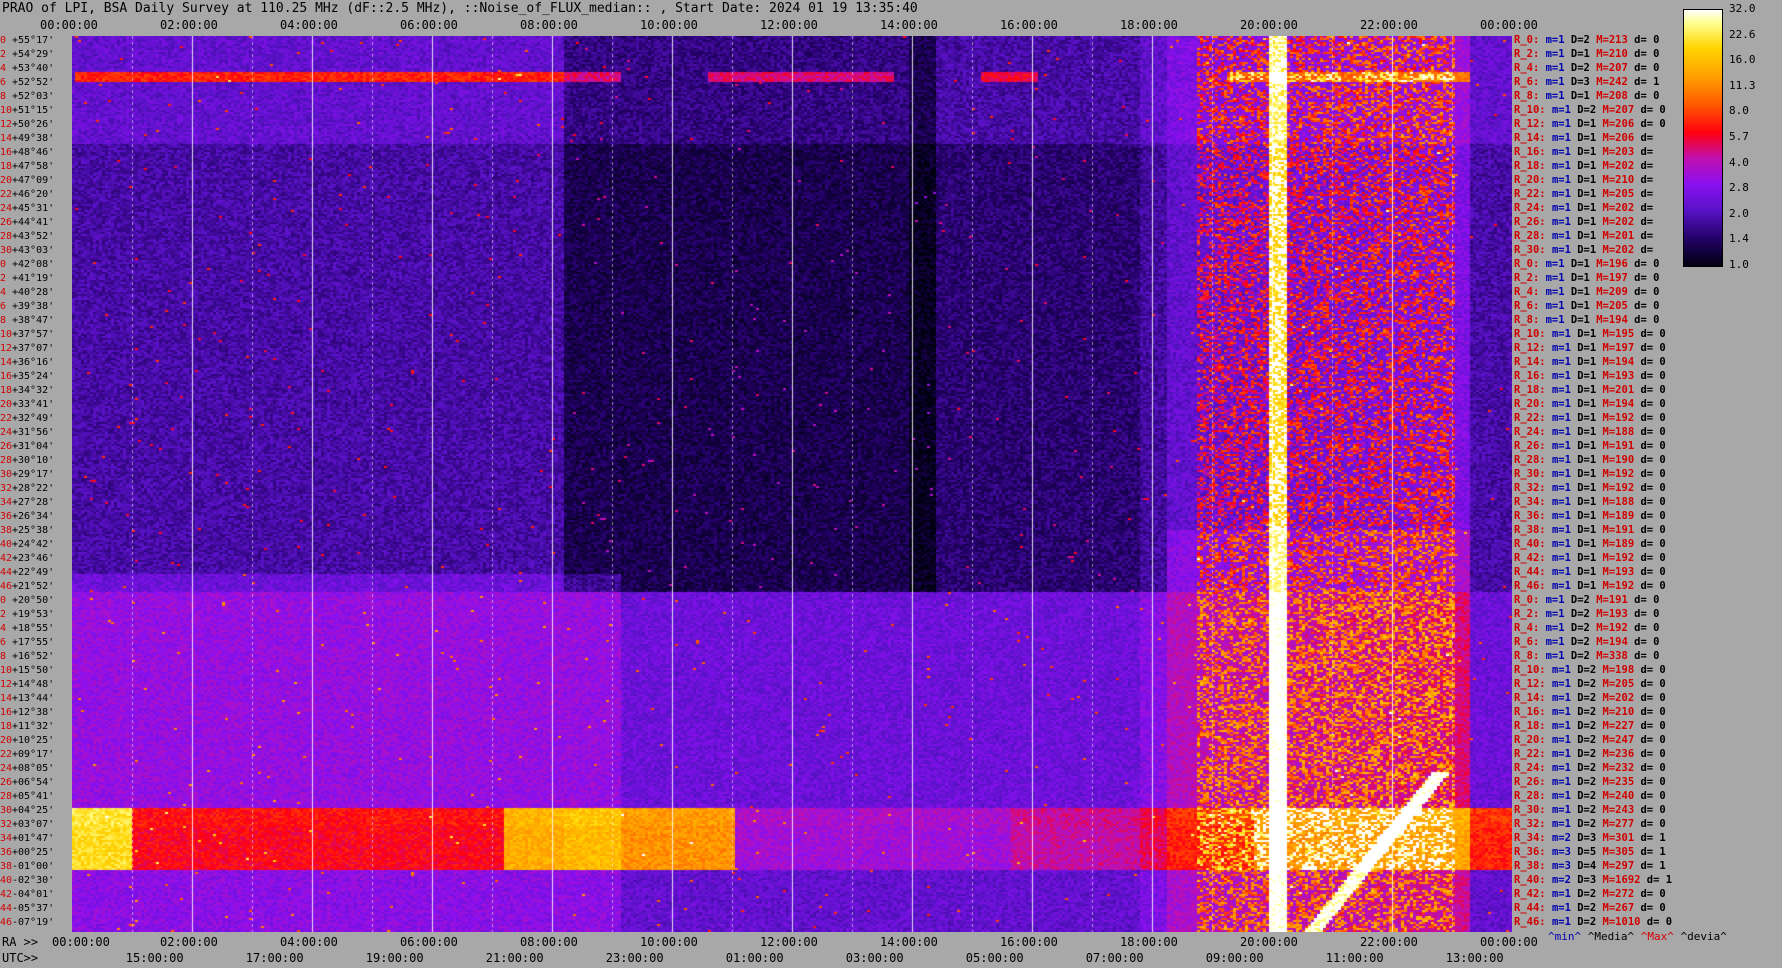 The image size is (1782, 968). What do you see at coordinates (1621, 726) in the screenshot?
I see `stat-max: M=227` at bounding box center [1621, 726].